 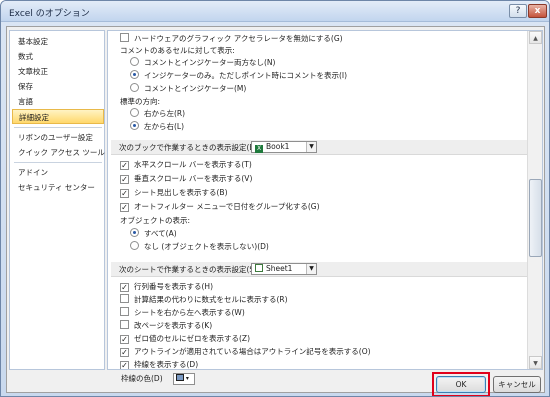 What do you see at coordinates (58, 41) in the screenshot?
I see `sidebar-item-general: 基本設定` at bounding box center [58, 41].